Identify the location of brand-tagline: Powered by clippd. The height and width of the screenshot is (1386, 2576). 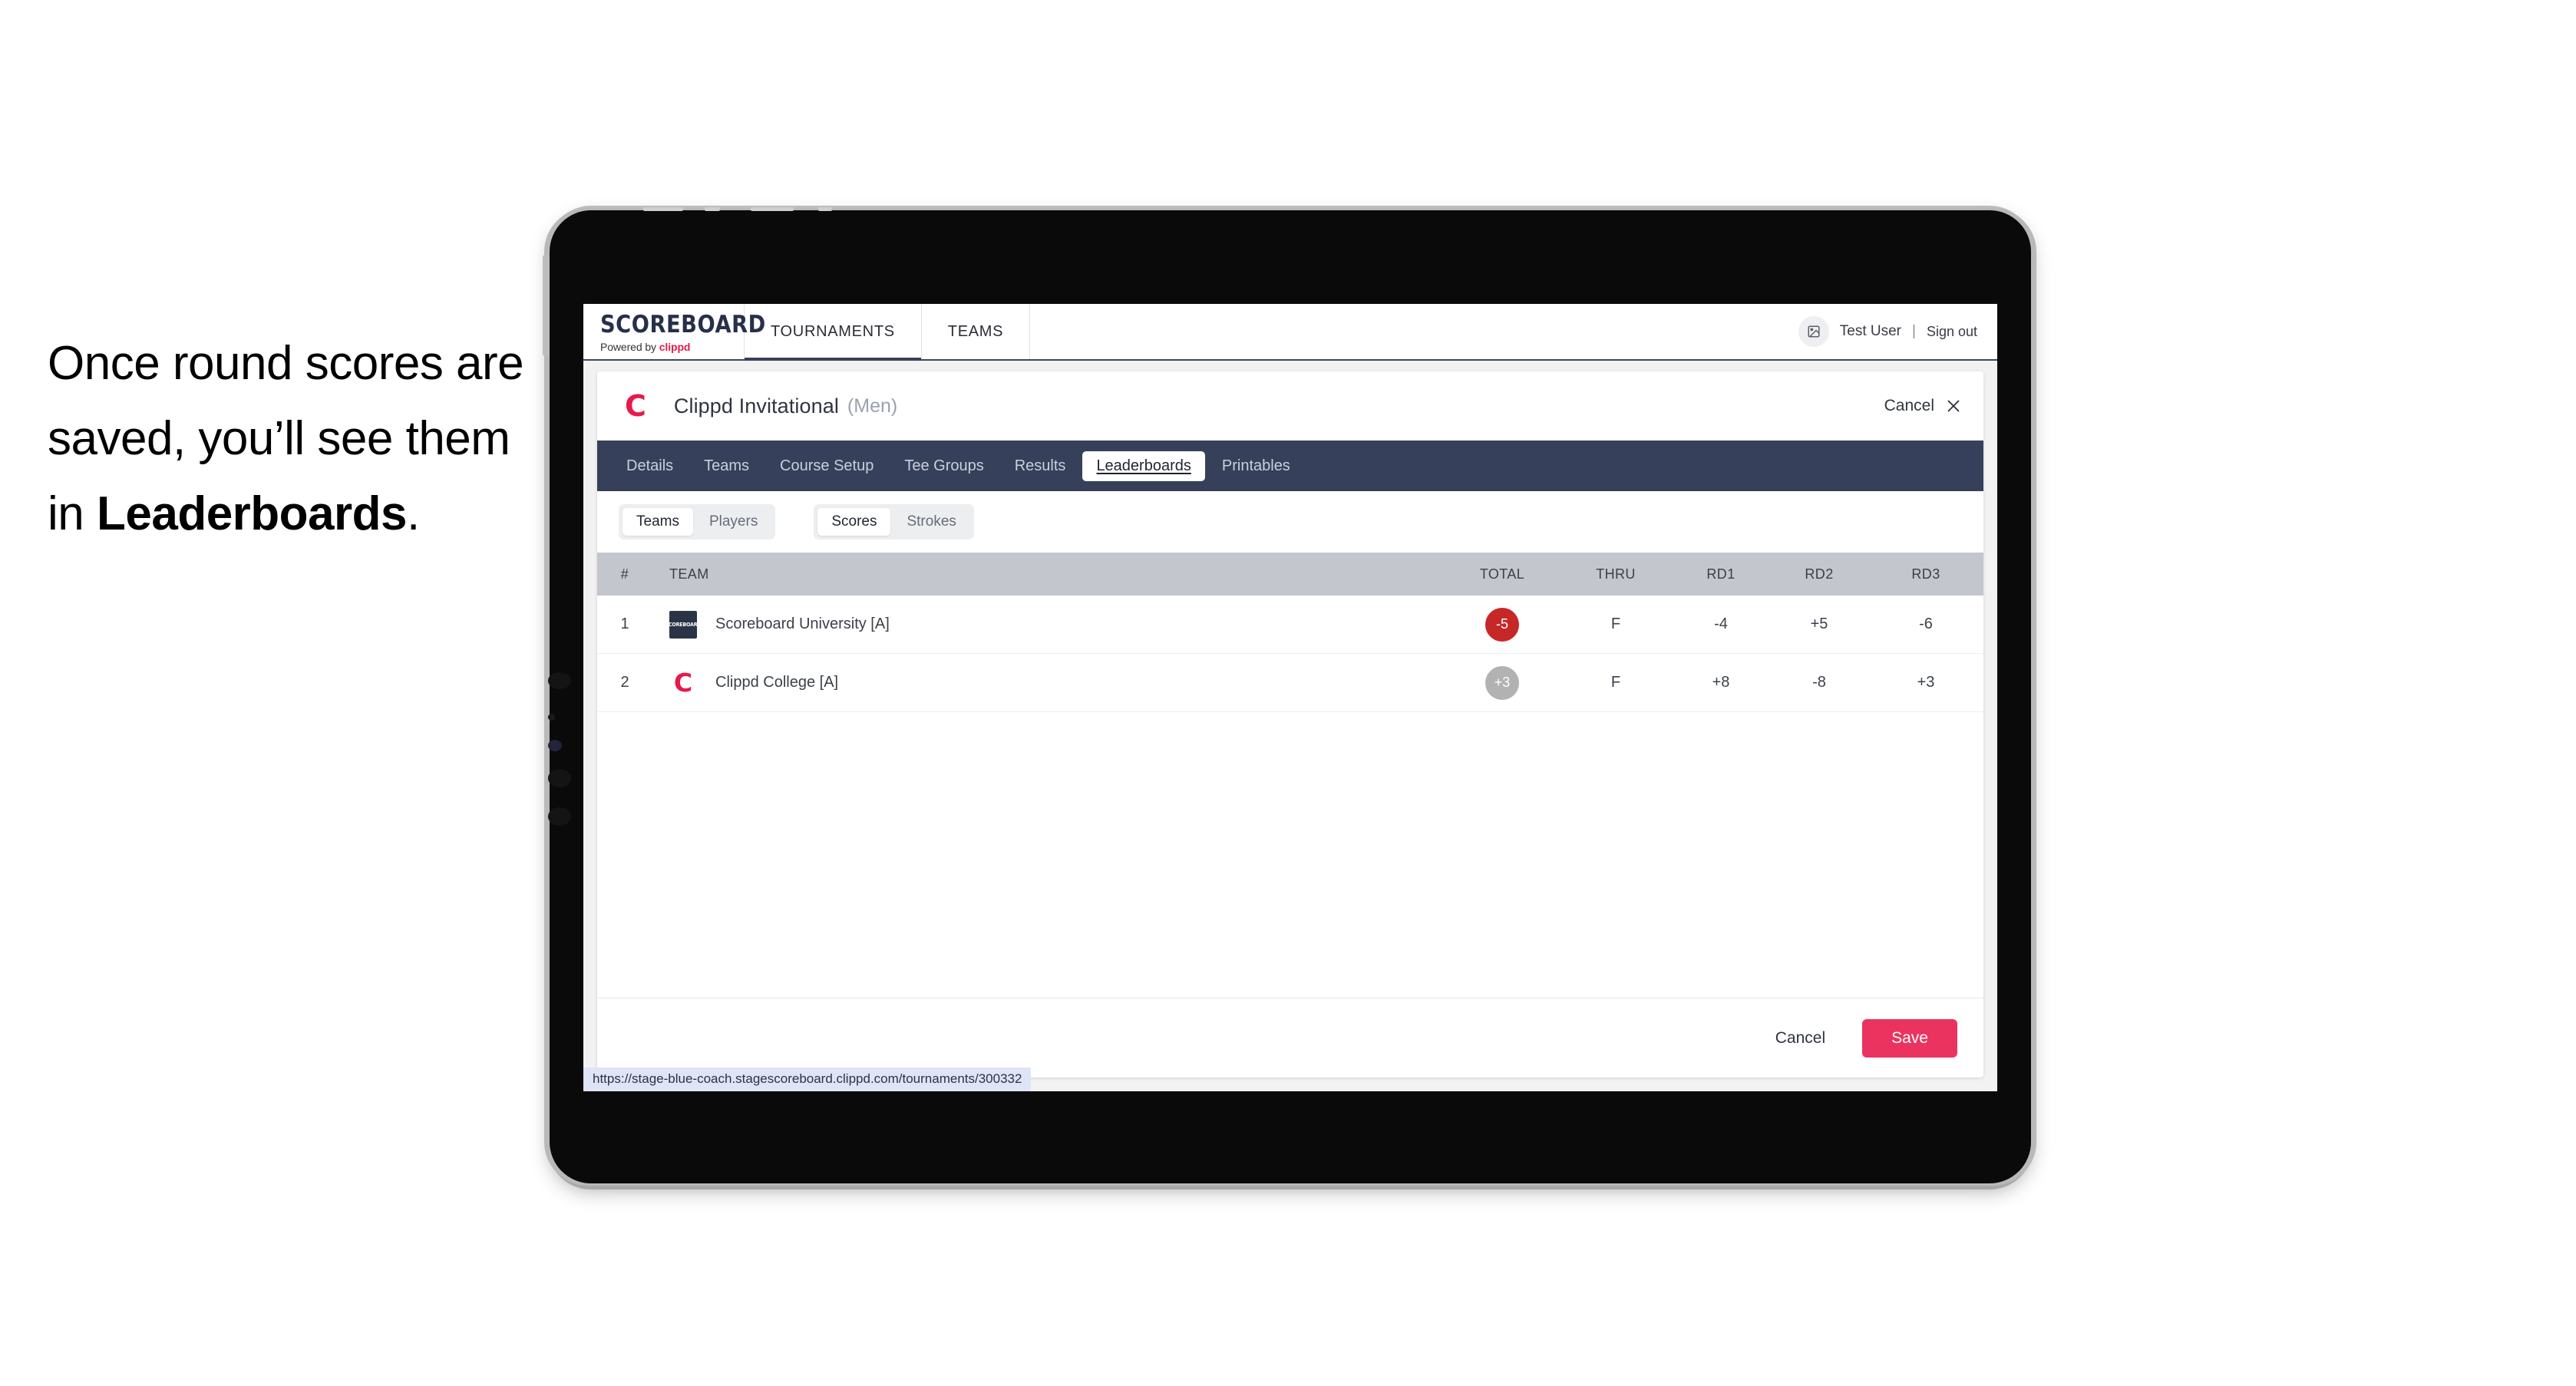
(672, 347).